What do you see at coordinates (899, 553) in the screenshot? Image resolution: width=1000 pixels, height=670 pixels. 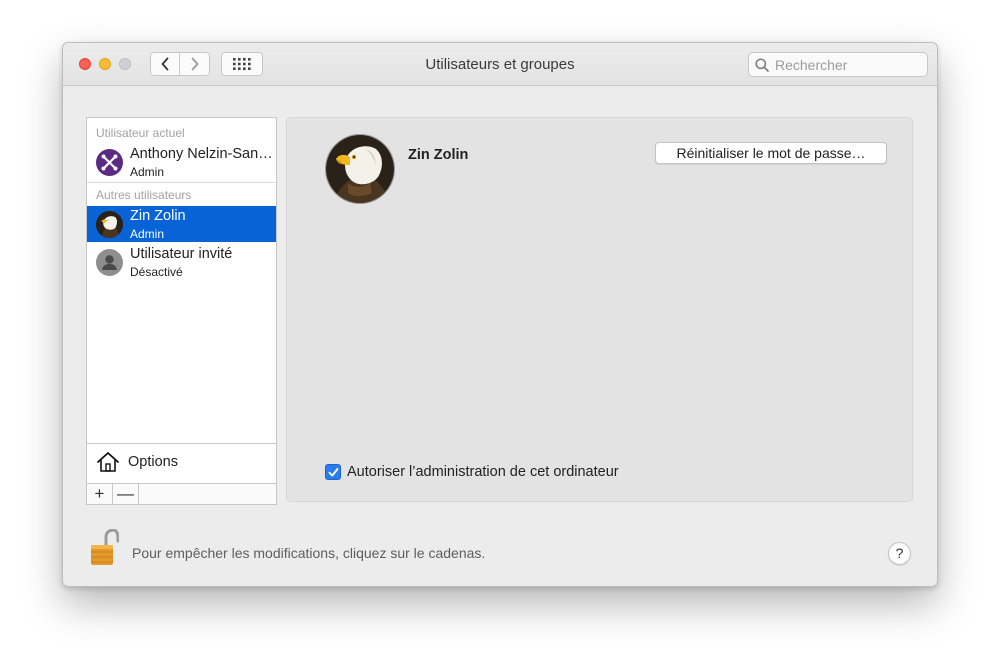 I see `help-button: ?` at bounding box center [899, 553].